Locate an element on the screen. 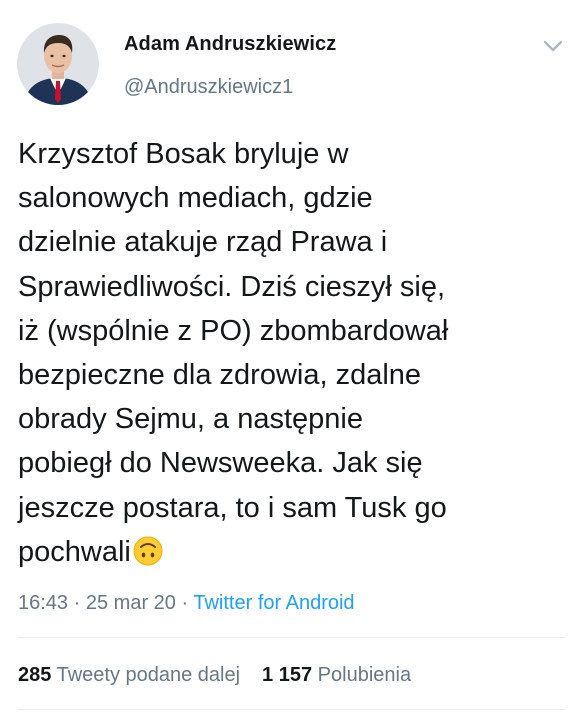  tweet-meta: 16:43 · 25 mar 20 · Twitter for Android is located at coordinates (186, 603).